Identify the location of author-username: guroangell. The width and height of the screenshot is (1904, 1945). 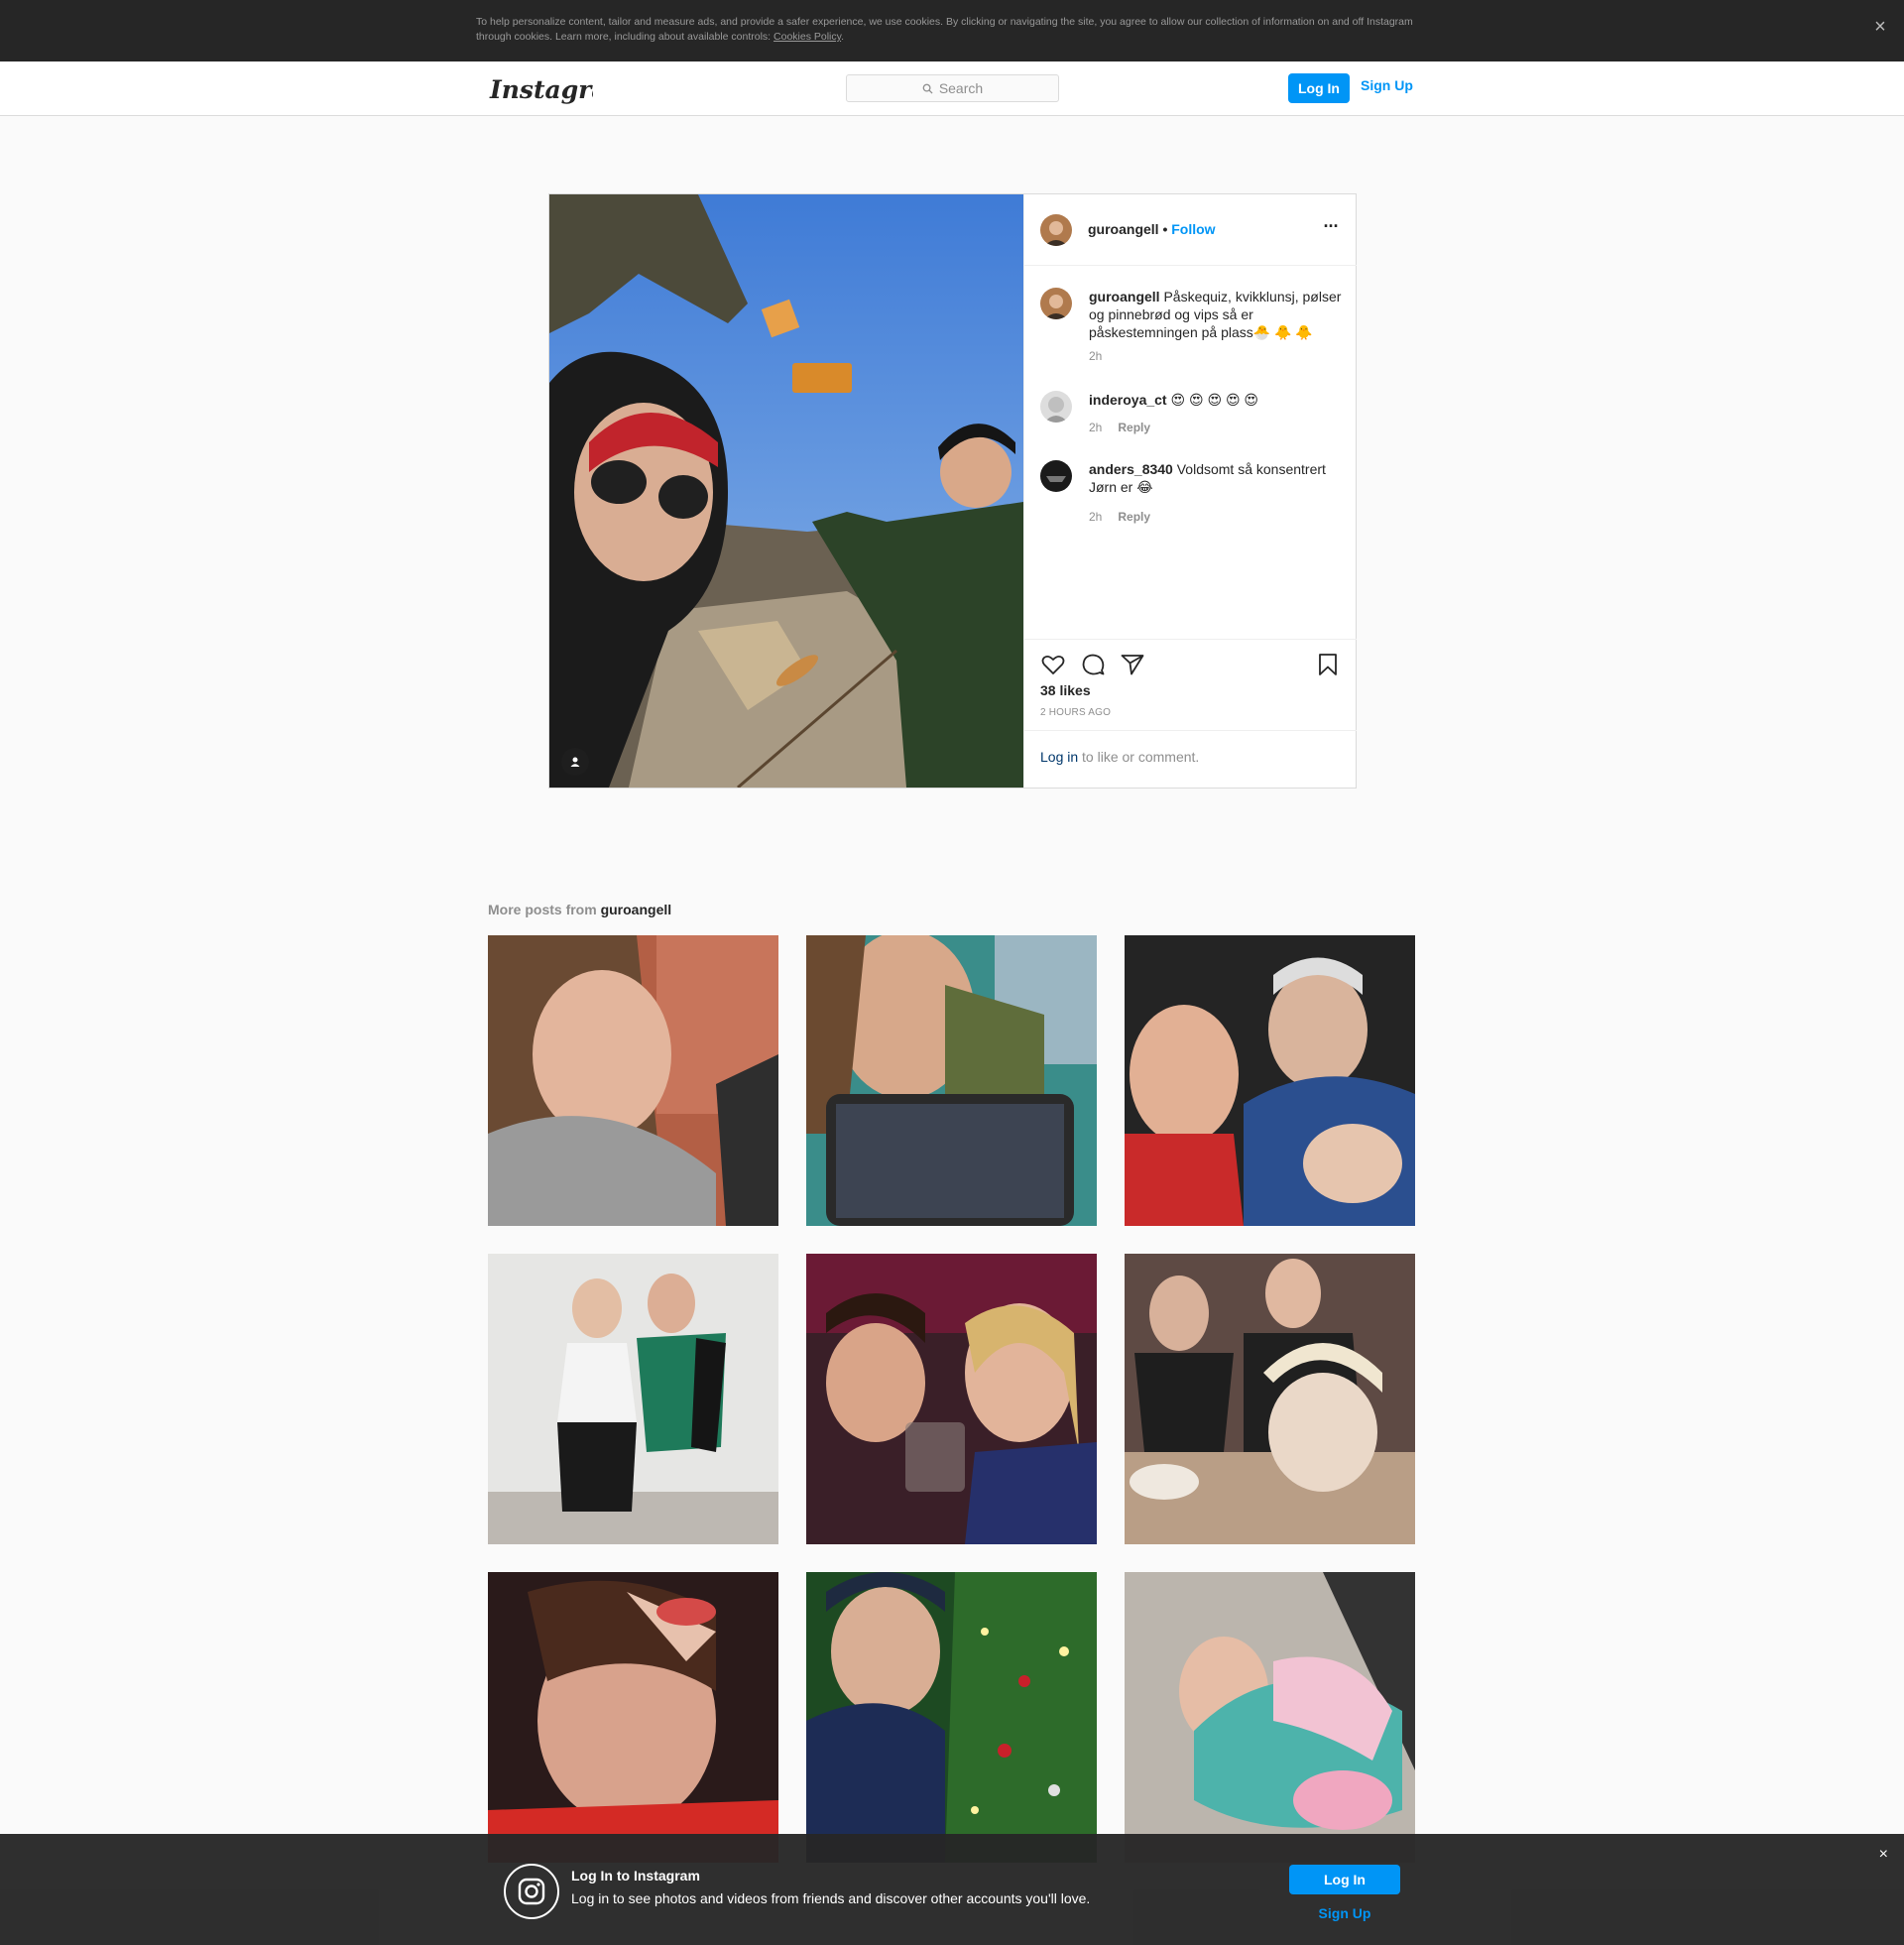
(1123, 229).